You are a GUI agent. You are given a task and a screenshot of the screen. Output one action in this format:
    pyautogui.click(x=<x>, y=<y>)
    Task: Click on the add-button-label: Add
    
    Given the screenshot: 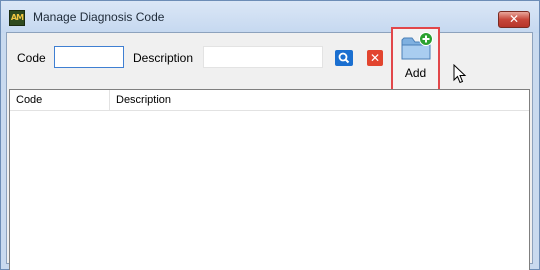 What is the action you would take?
    pyautogui.click(x=415, y=73)
    